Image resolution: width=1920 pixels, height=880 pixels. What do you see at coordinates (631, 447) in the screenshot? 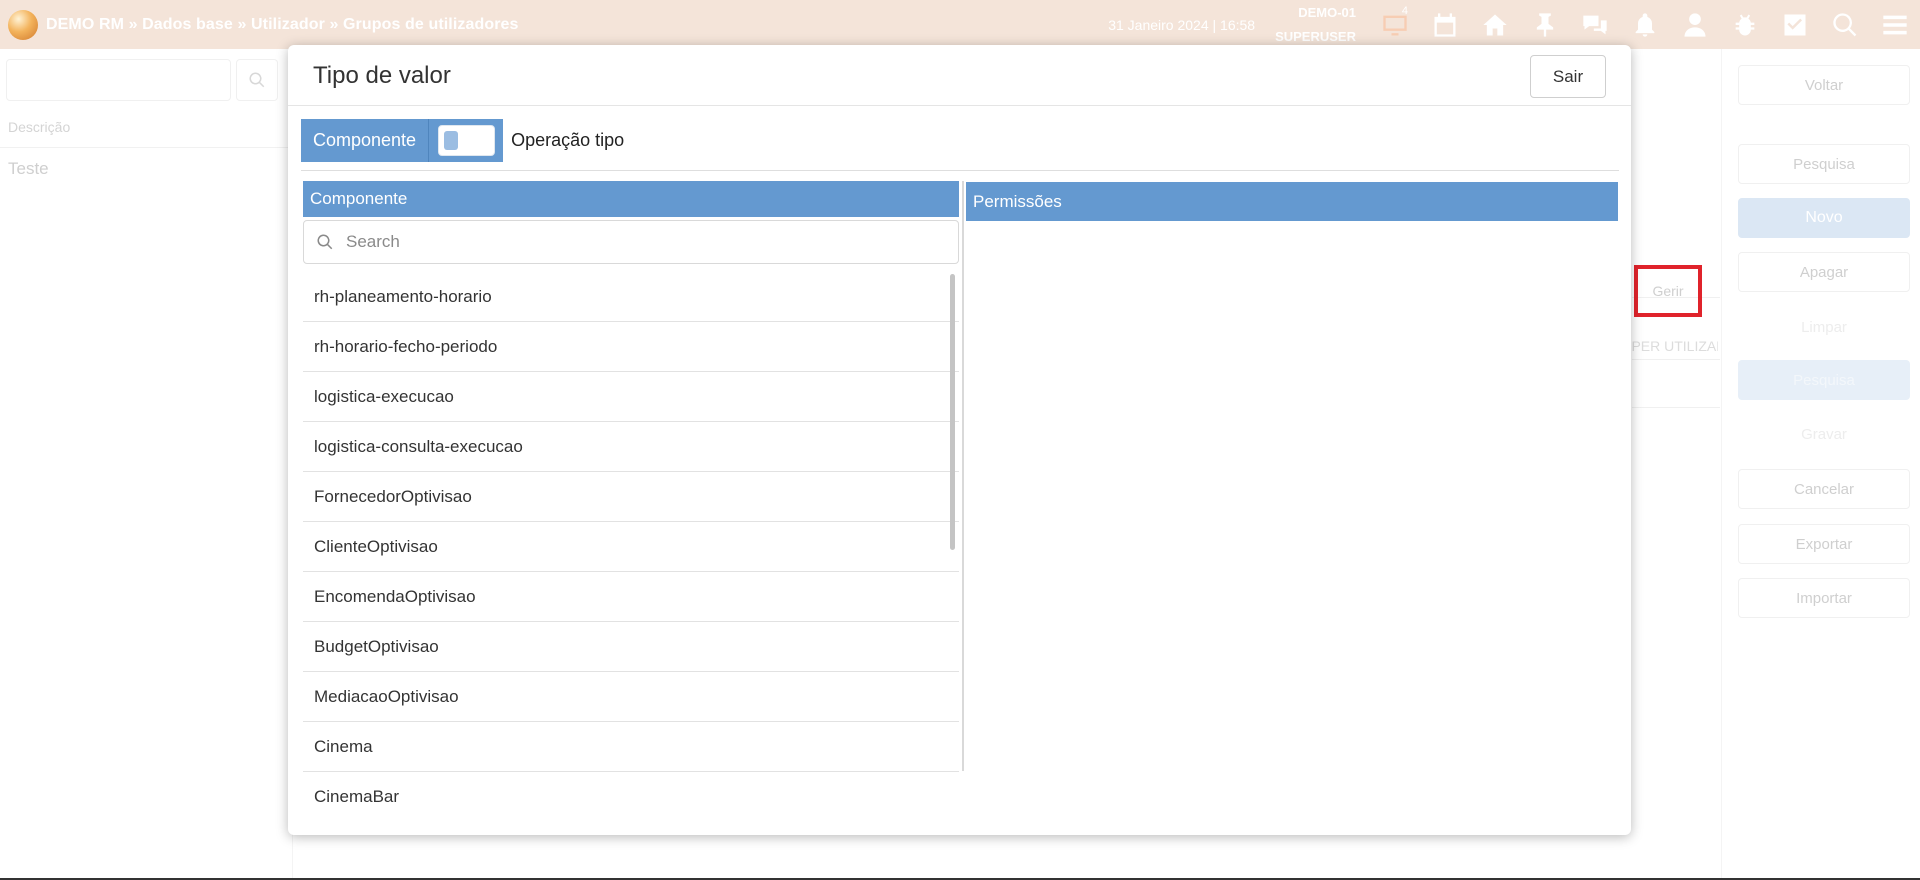
I see `list-item: logistica-consulta-execucao` at bounding box center [631, 447].